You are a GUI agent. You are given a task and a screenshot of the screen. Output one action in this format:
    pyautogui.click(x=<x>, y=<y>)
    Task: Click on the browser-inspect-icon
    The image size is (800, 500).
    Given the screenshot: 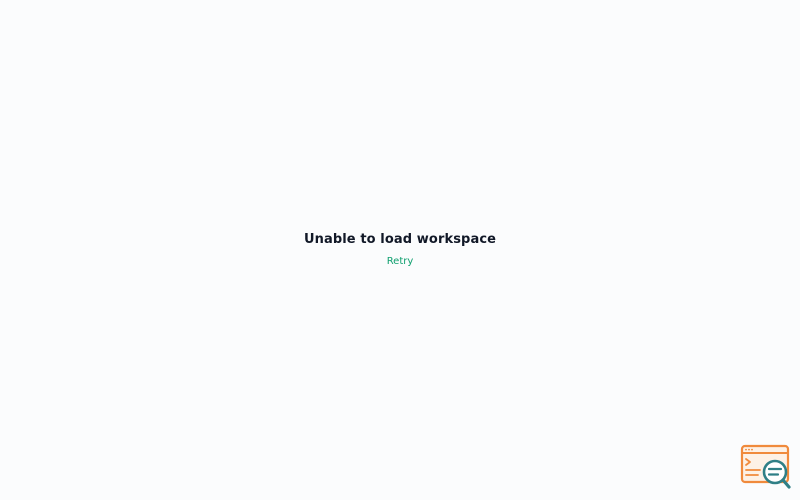 What is the action you would take?
    pyautogui.click(x=766, y=467)
    